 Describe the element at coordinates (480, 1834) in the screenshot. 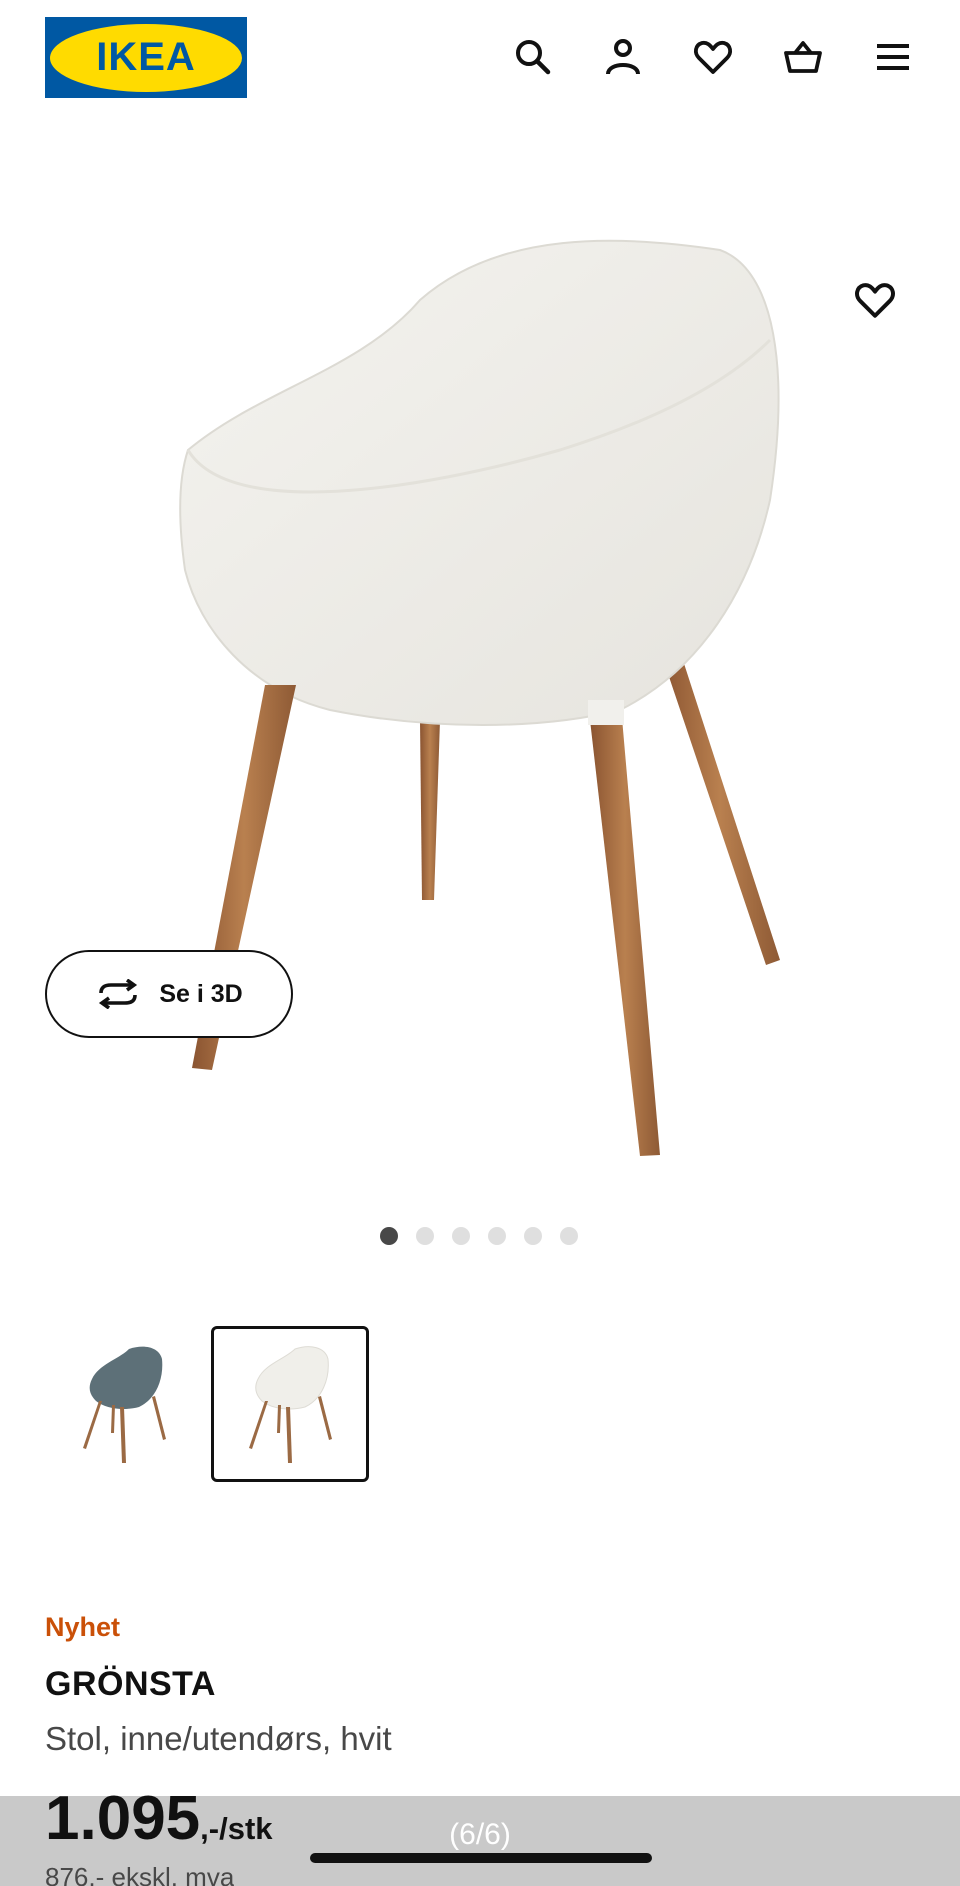

I see `image-counter: (6/6)` at that location.